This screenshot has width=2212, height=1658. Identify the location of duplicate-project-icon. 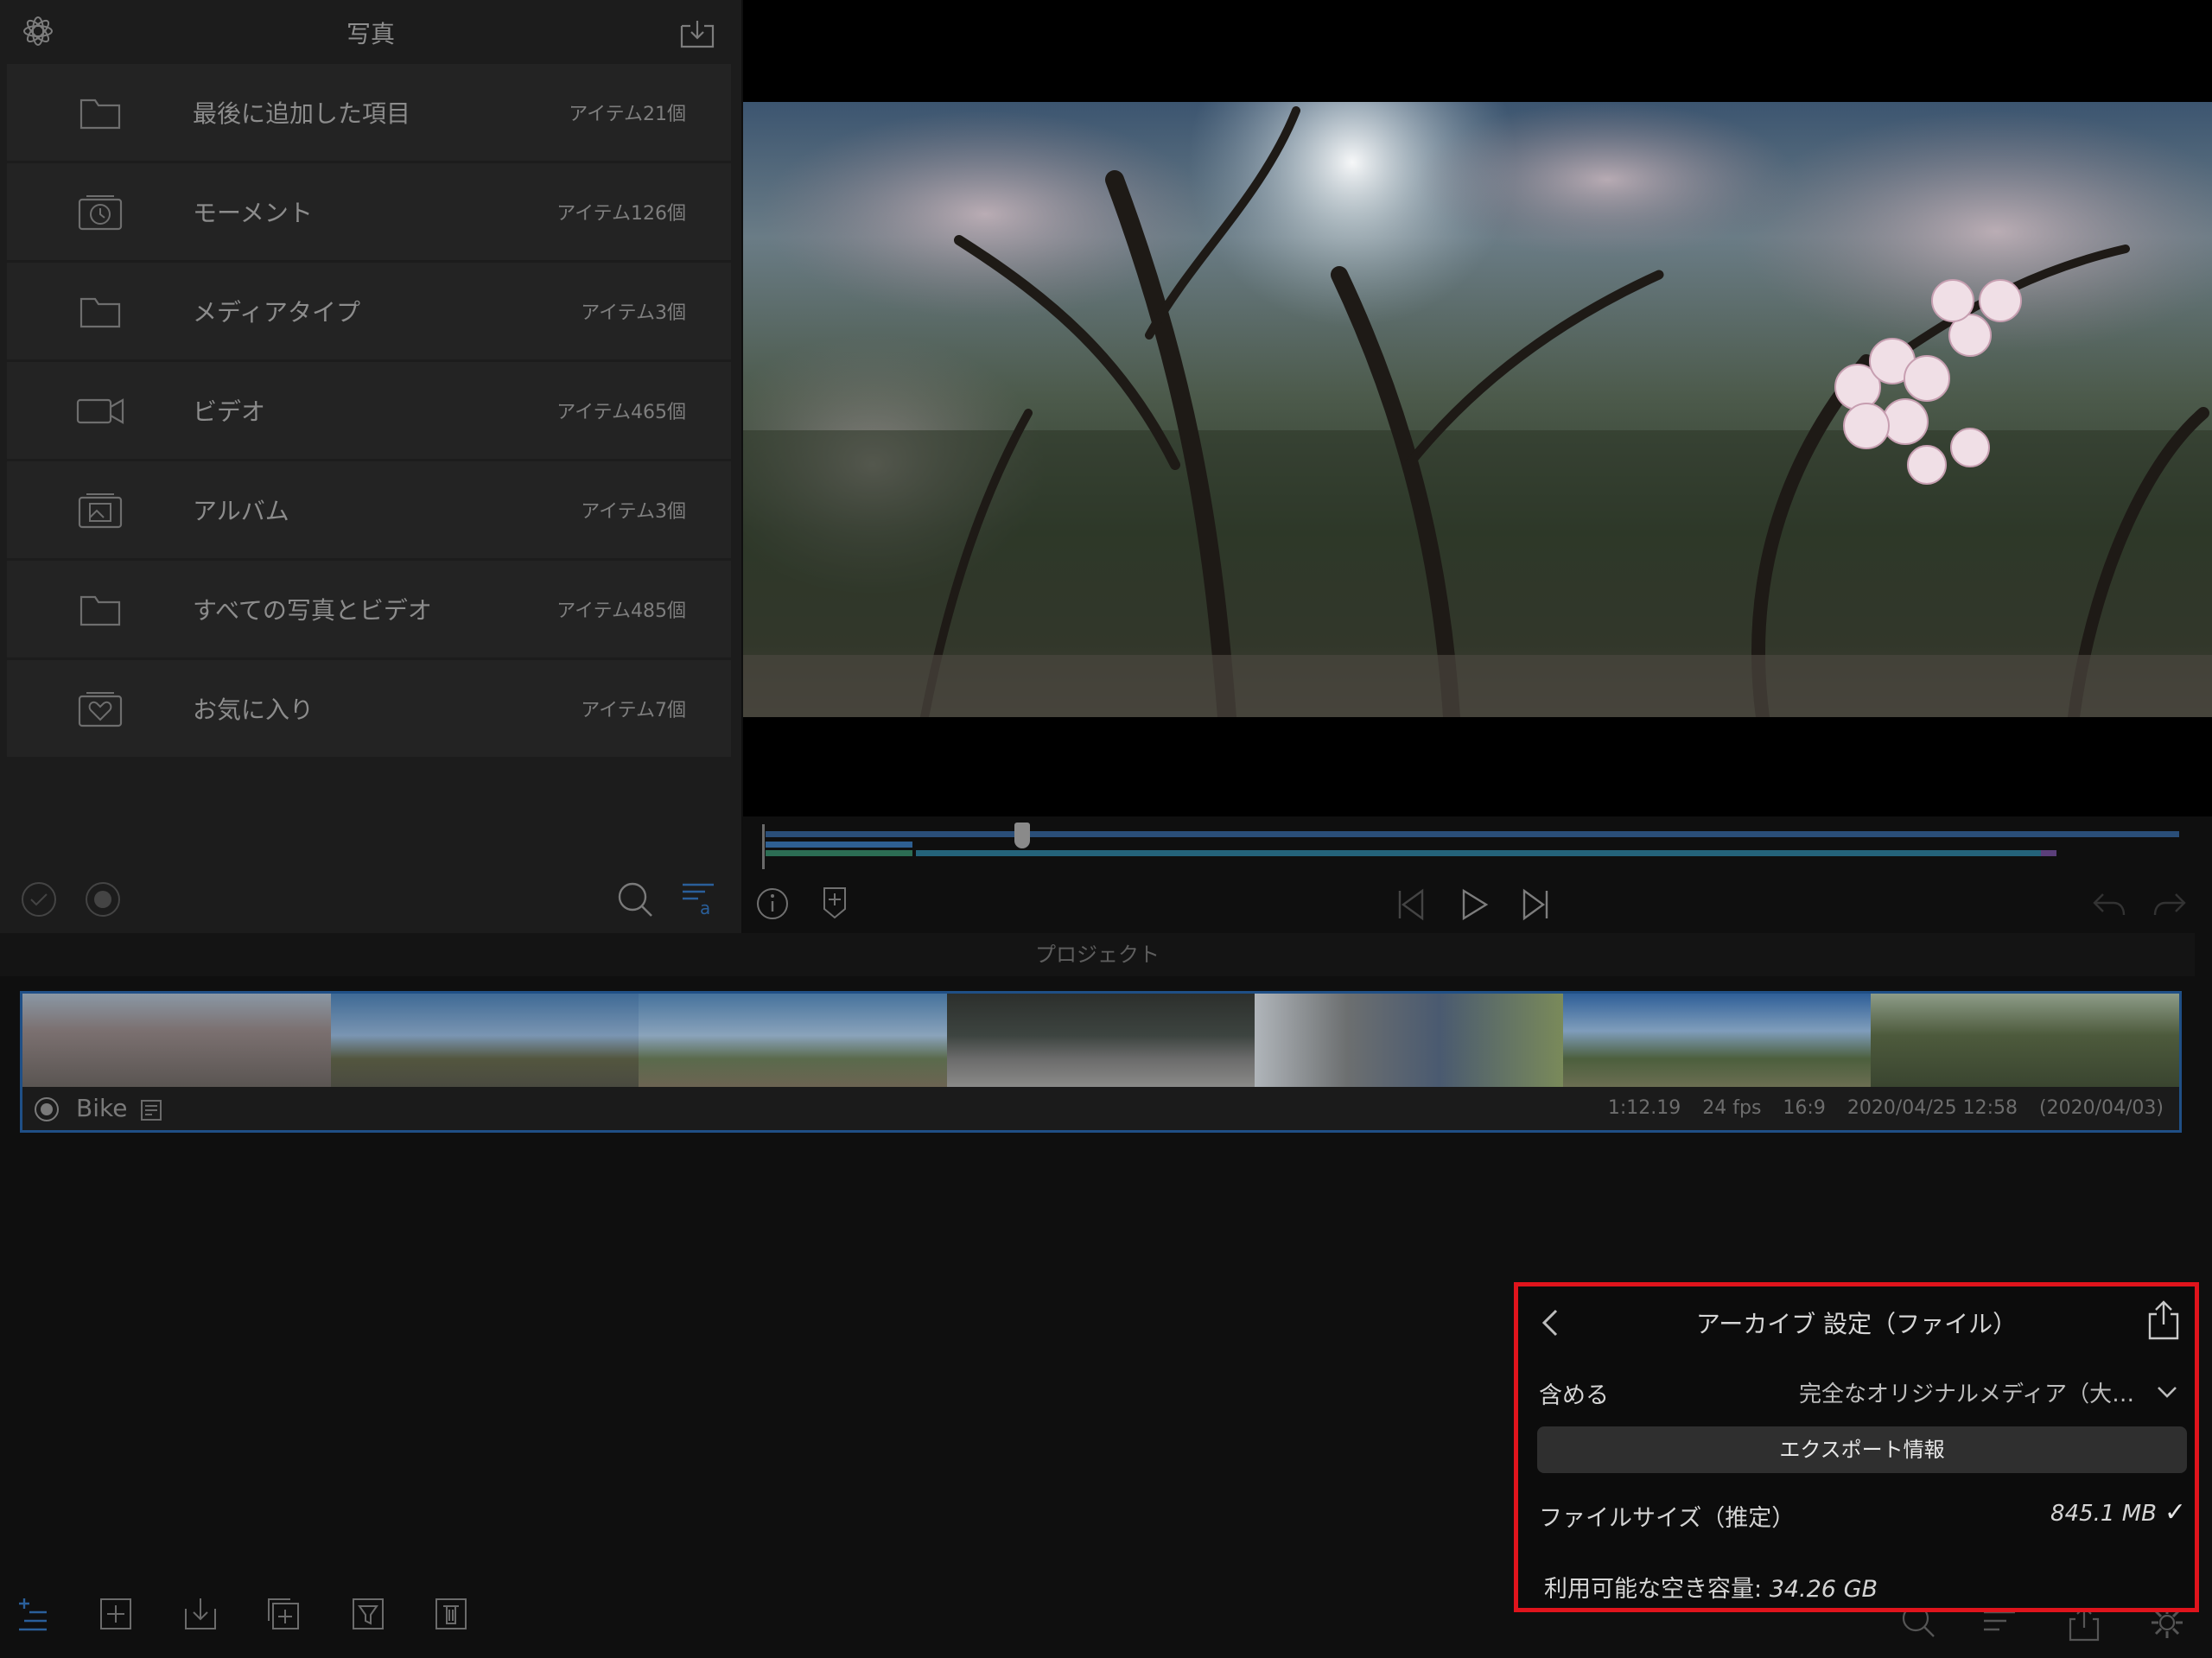
(283, 1614).